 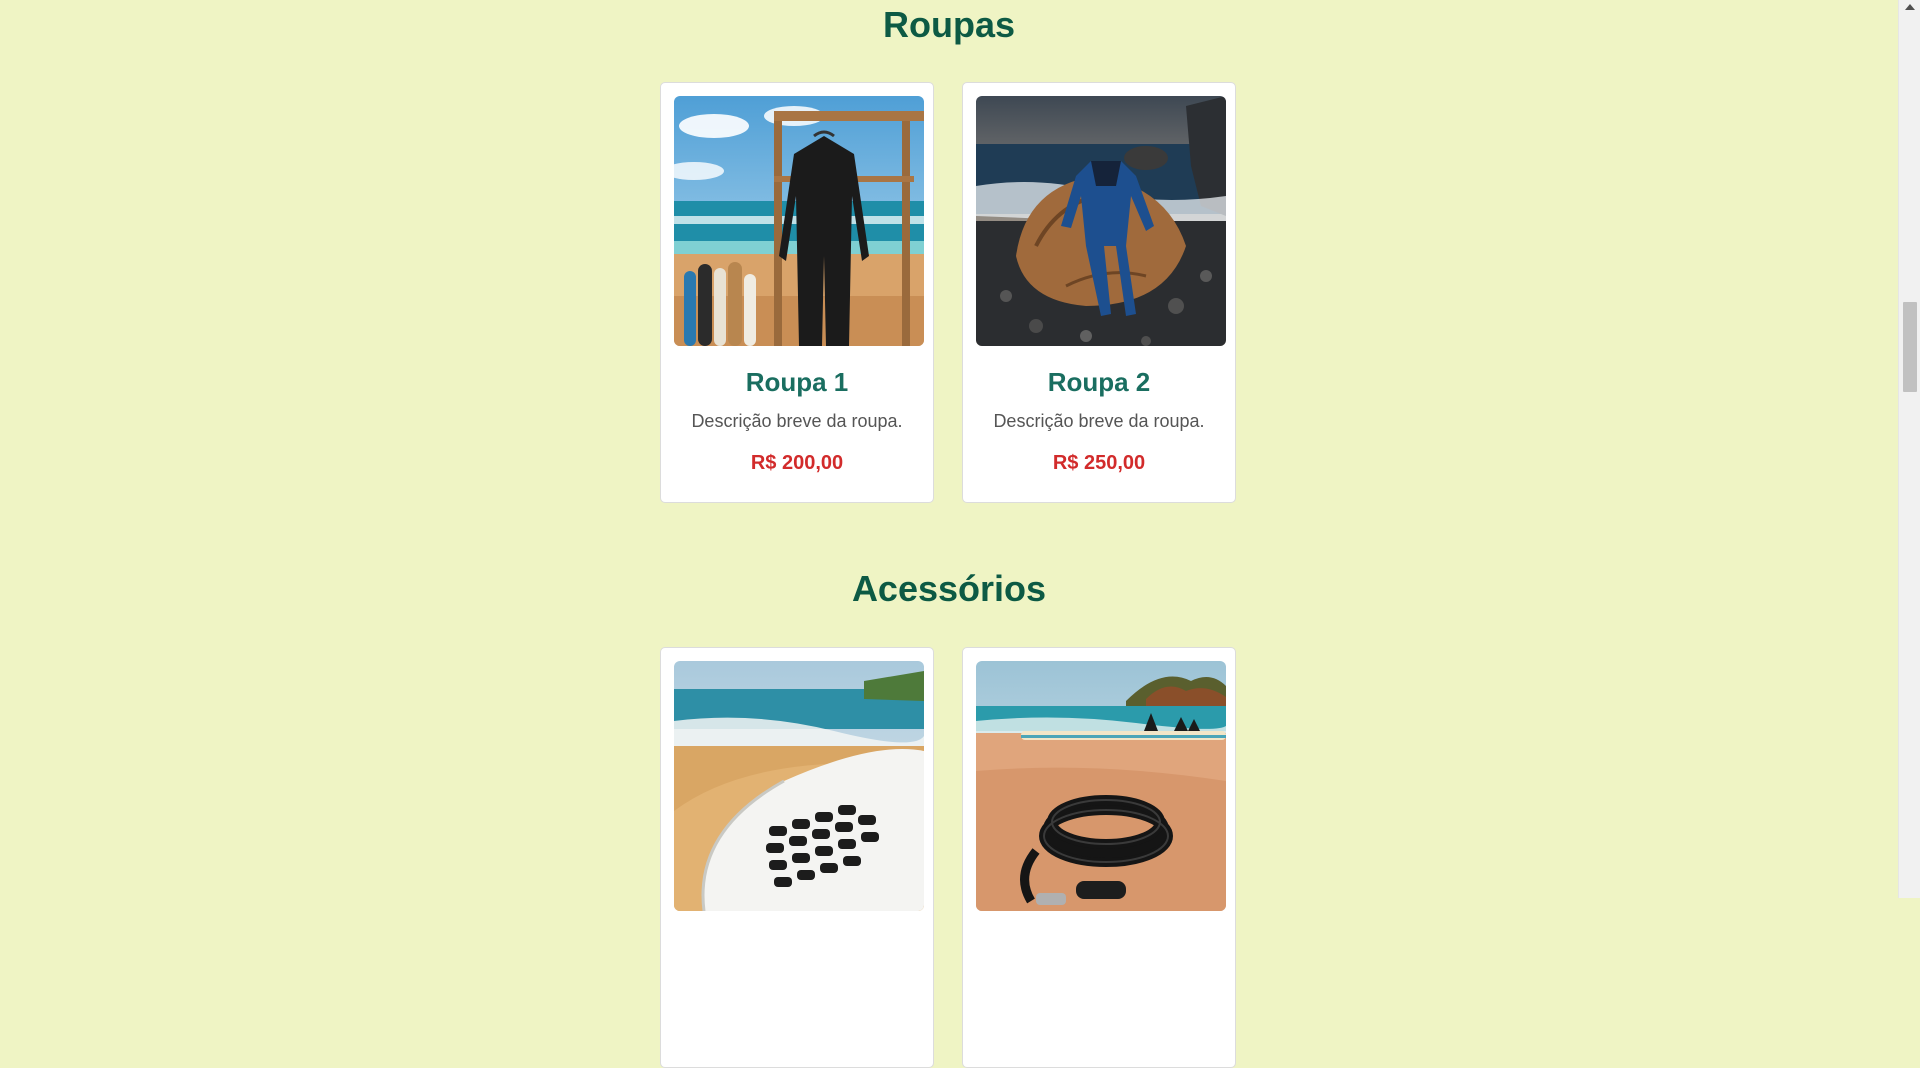 What do you see at coordinates (799, 221) in the screenshot?
I see `wetsuit-on-beach-rack-image` at bounding box center [799, 221].